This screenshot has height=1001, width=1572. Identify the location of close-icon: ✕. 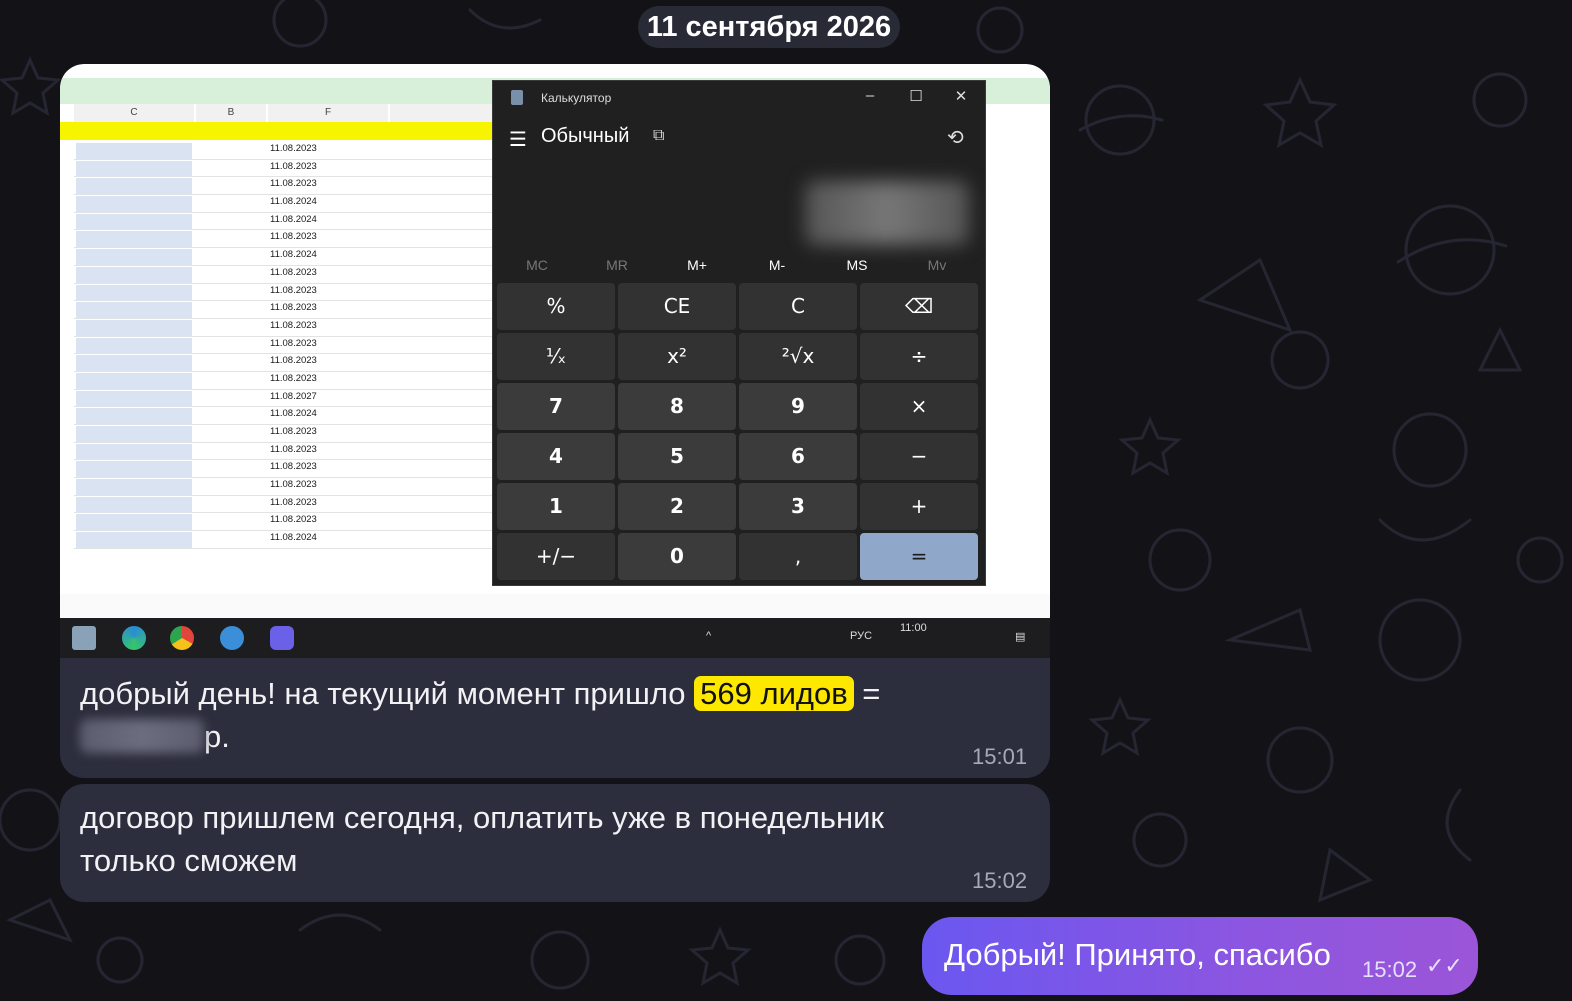
(961, 96).